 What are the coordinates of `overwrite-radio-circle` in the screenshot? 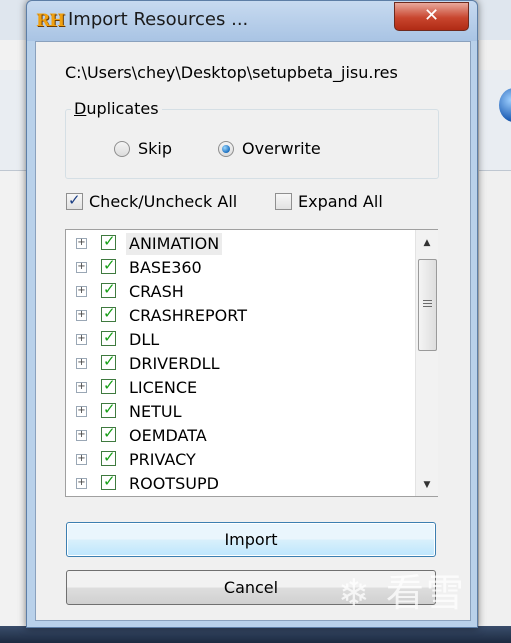 It's located at (226, 148).